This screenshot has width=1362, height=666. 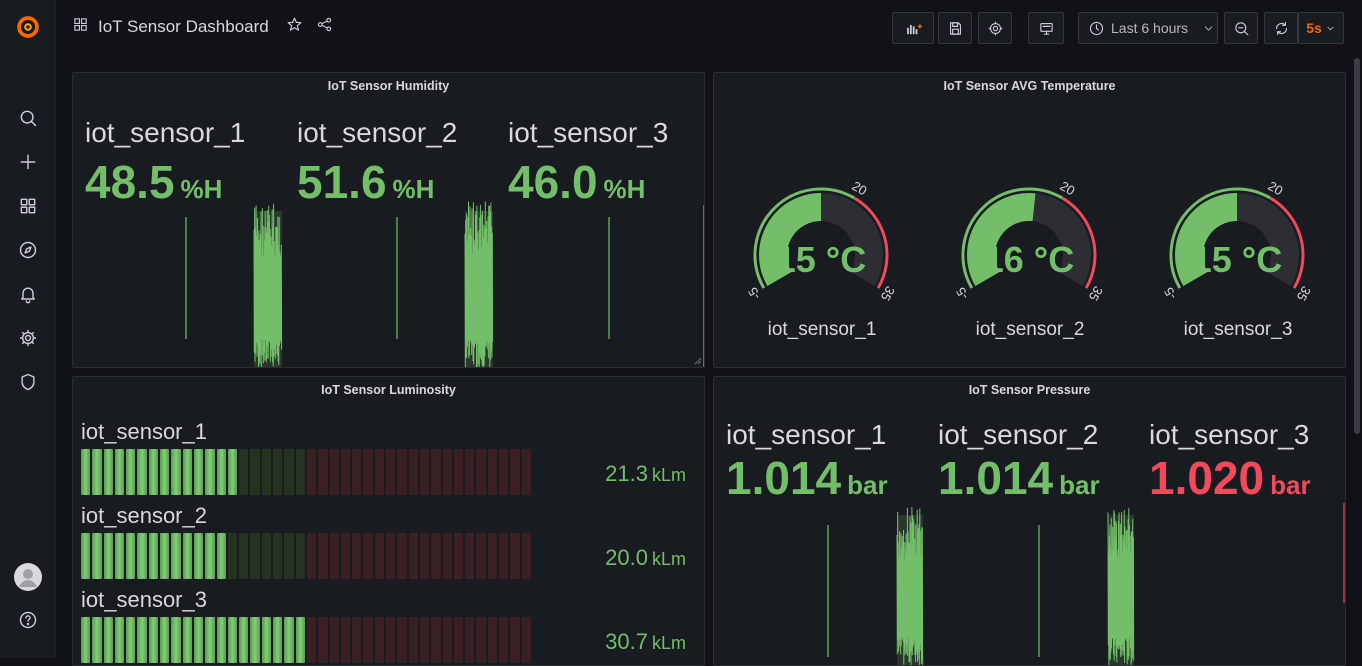 What do you see at coordinates (698, 361) in the screenshot?
I see `resize-handle-icon` at bounding box center [698, 361].